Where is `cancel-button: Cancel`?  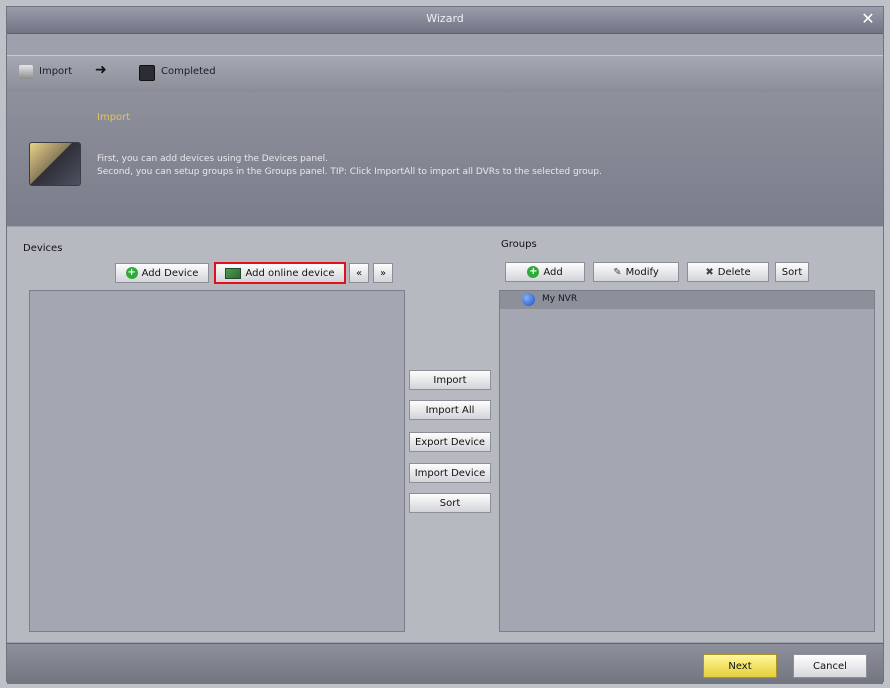 cancel-button: Cancel is located at coordinates (830, 666).